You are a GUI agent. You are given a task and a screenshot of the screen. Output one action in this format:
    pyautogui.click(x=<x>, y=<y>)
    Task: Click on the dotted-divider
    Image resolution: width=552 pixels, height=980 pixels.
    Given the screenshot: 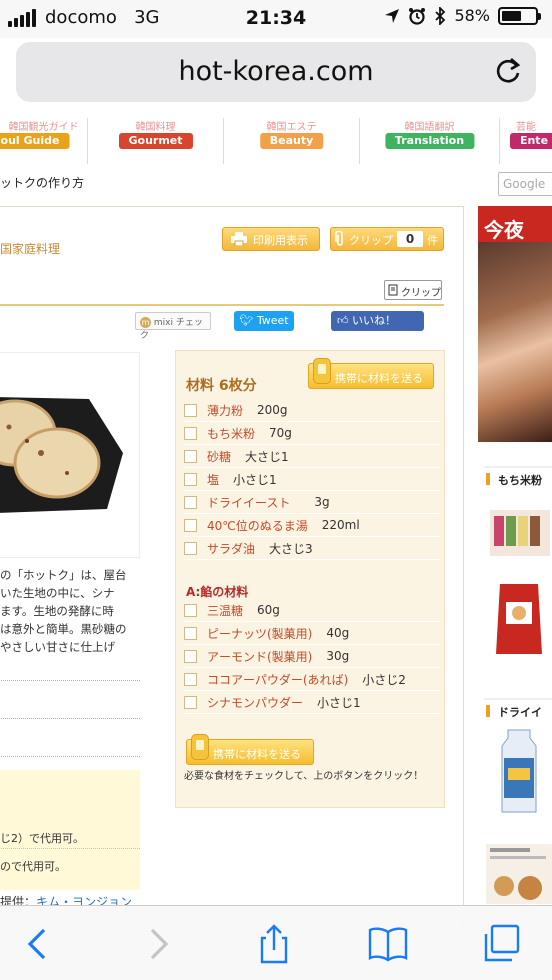 What is the action you would take?
    pyautogui.click(x=70, y=718)
    